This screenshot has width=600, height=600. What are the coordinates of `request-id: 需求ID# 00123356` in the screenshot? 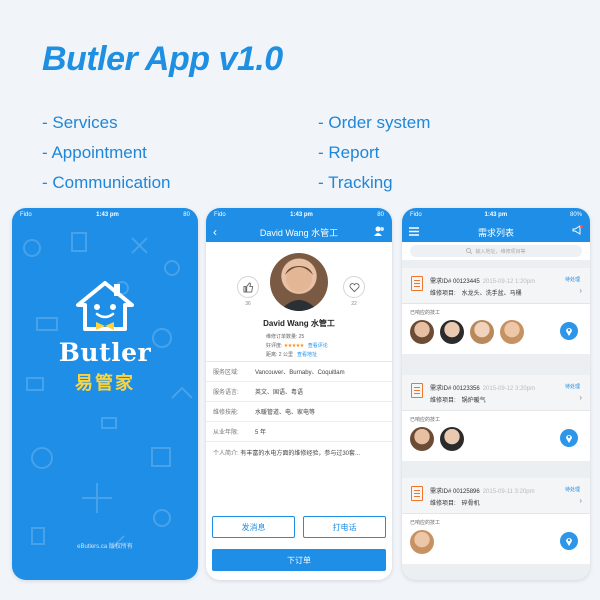 It's located at (455, 389).